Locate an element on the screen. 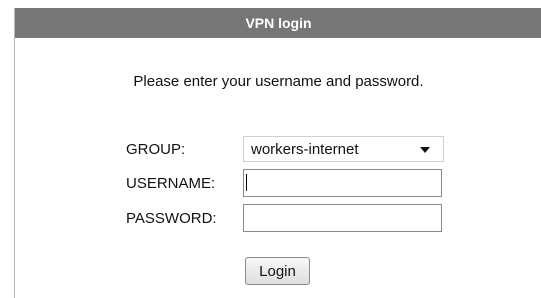  login-button: Login is located at coordinates (277, 271).